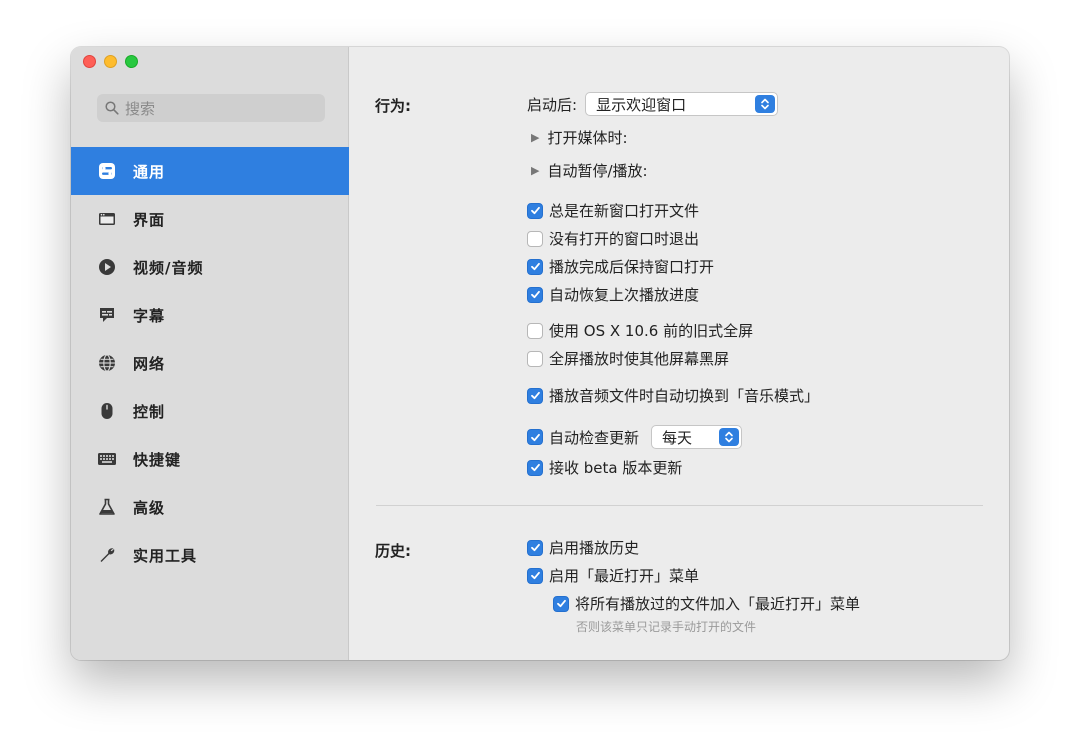  I want to click on open-media-disclosure: ▶ 打开媒体时:, so click(579, 137).